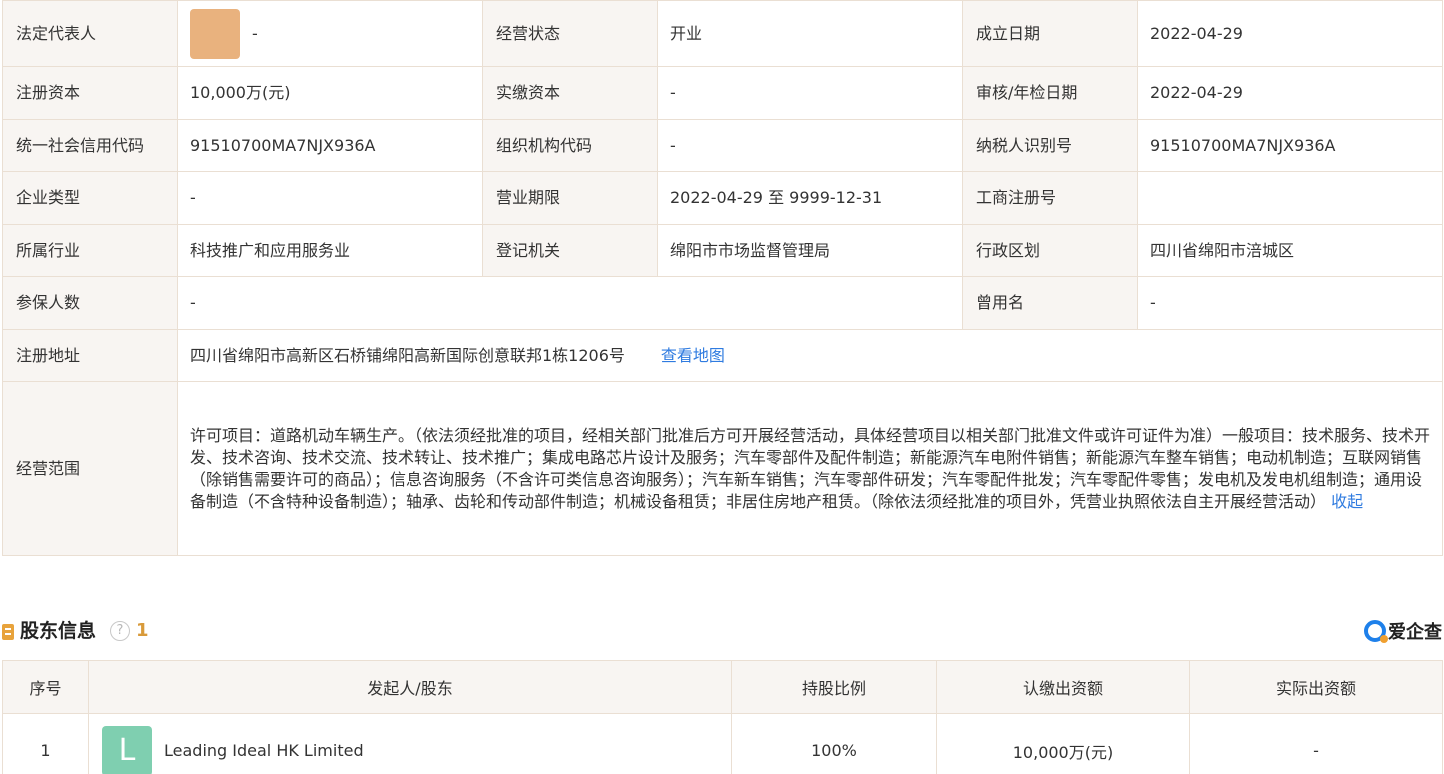 The image size is (1444, 774). Describe the element at coordinates (722, 631) in the screenshot. I see `shareholders-section-header: 股东信息 ? 1 爱企查` at that location.